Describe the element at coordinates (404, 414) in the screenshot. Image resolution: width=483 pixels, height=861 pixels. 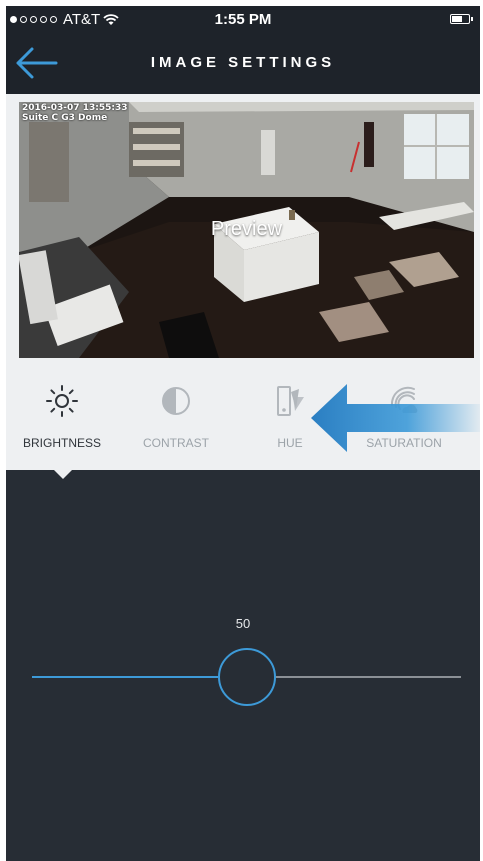
I see `tab-saturation: SATURATION` at that location.